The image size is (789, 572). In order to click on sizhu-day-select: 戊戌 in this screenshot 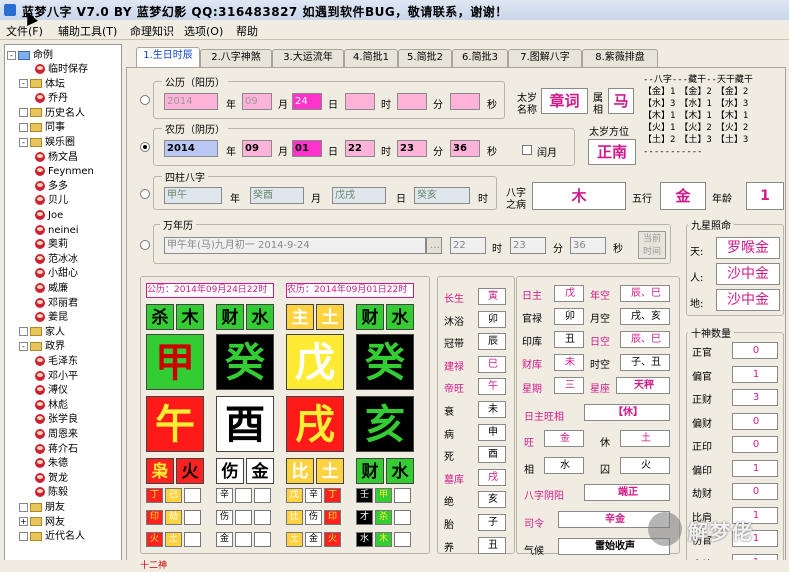, I will do `click(359, 195)`.